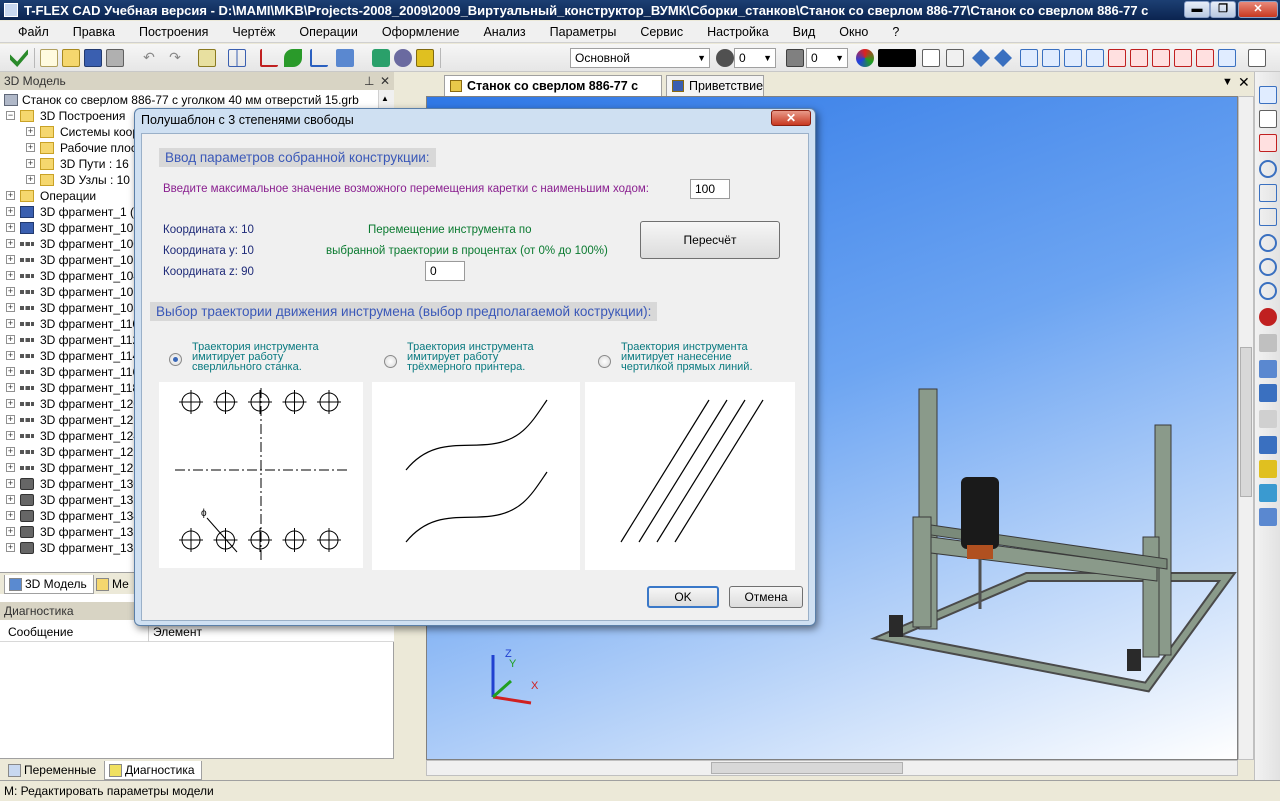 Image resolution: width=1280 pixels, height=801 pixels. I want to click on new-file-icon, so click(49, 58).